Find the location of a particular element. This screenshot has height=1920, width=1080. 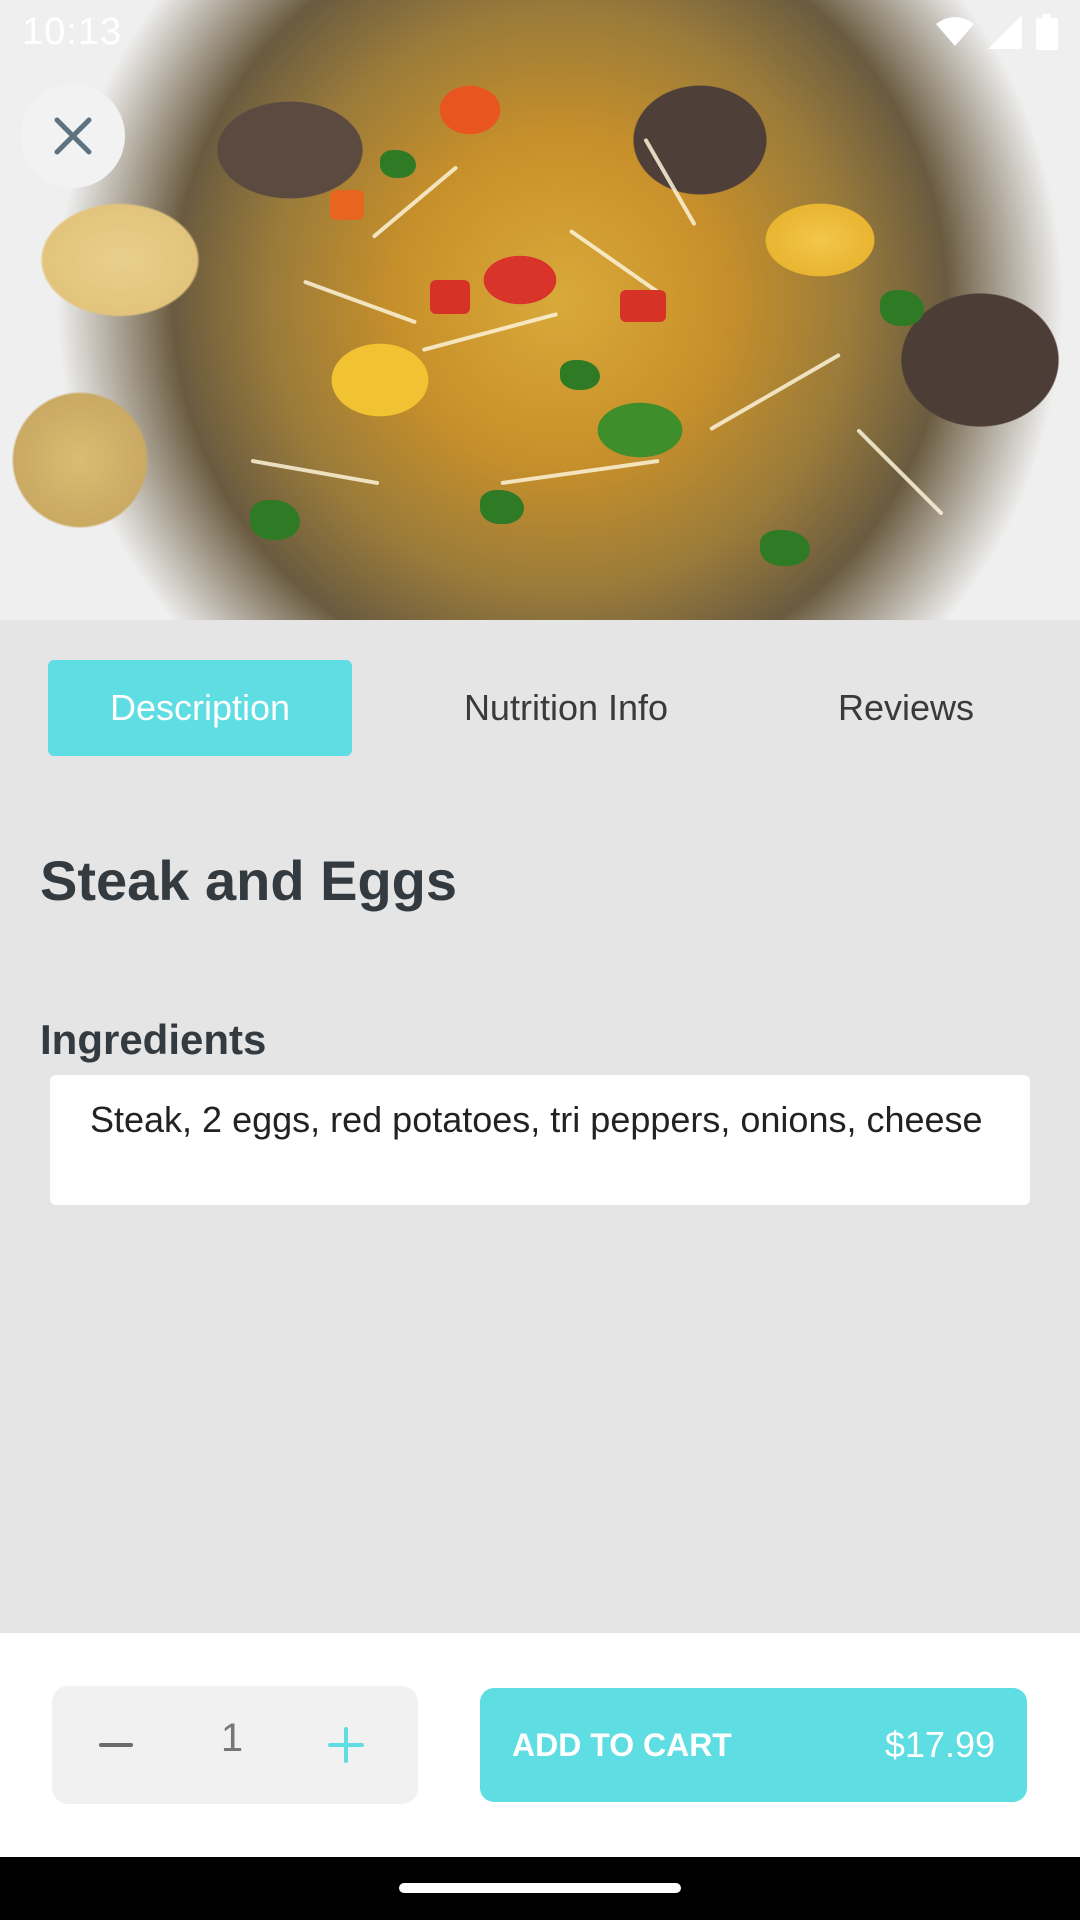

tab-bar: Description Nutrition Info Reviews is located at coordinates (540, 708).